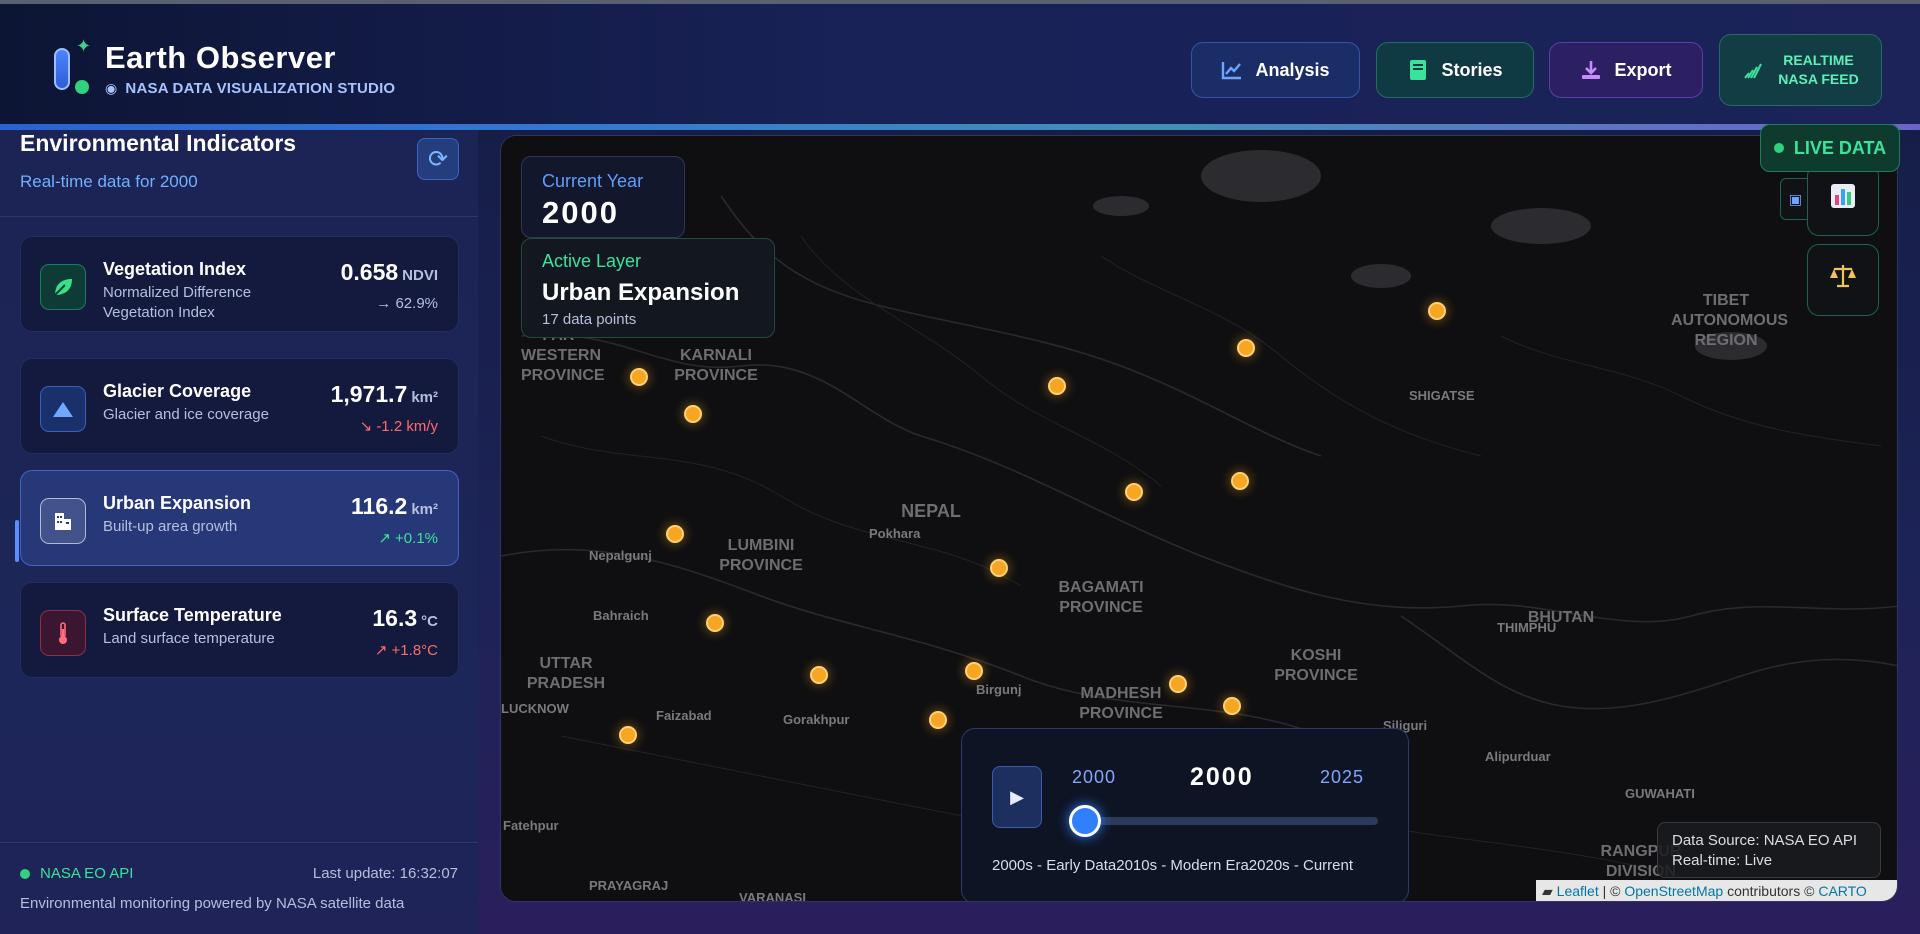 This screenshot has width=1920, height=934. Describe the element at coordinates (369, 394) in the screenshot. I see `indicator-value-number: 1,971.7` at that location.